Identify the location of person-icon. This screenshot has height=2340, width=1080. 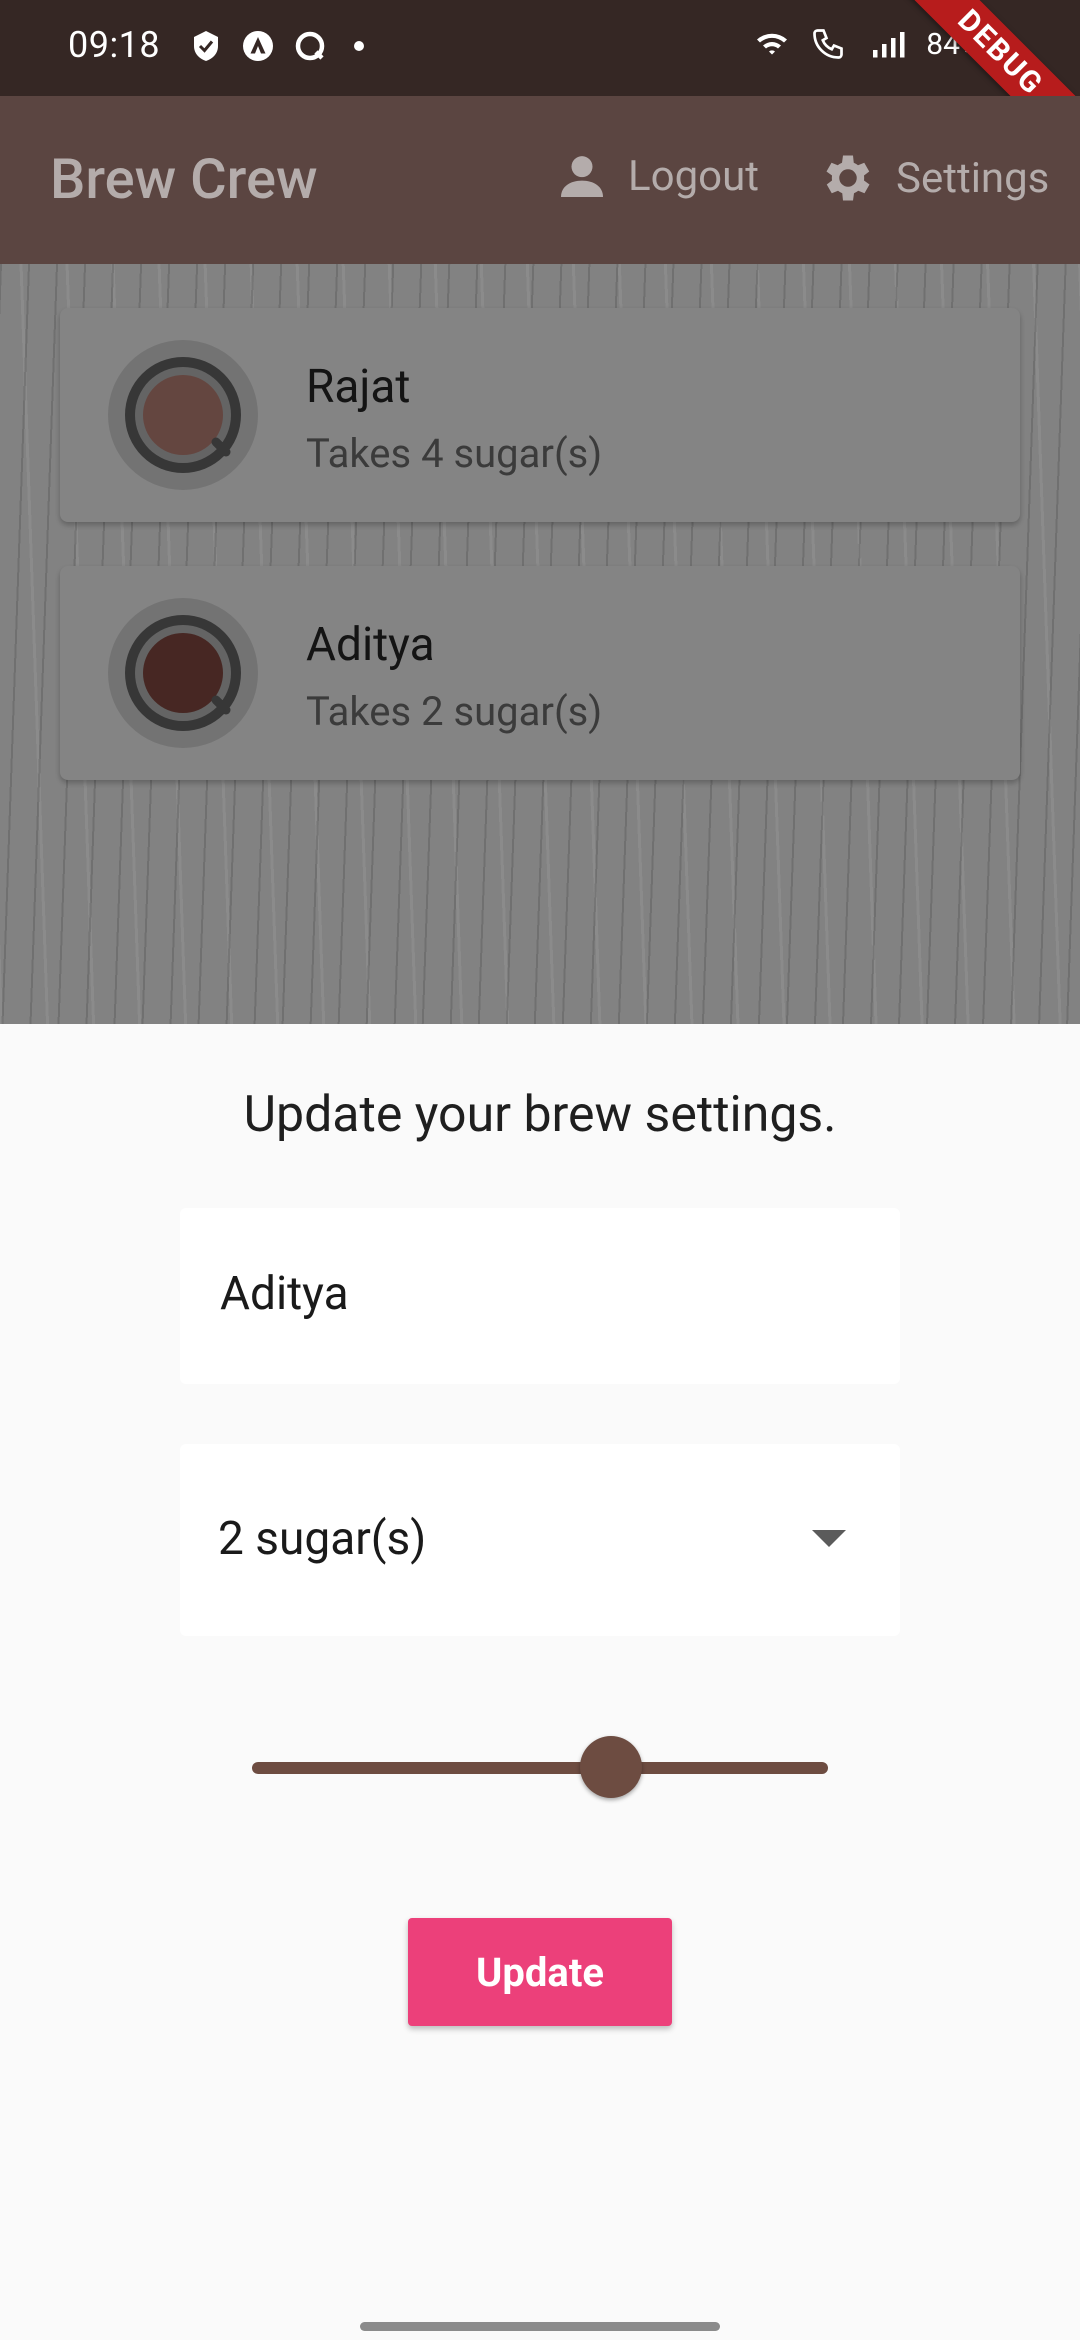
(582, 176).